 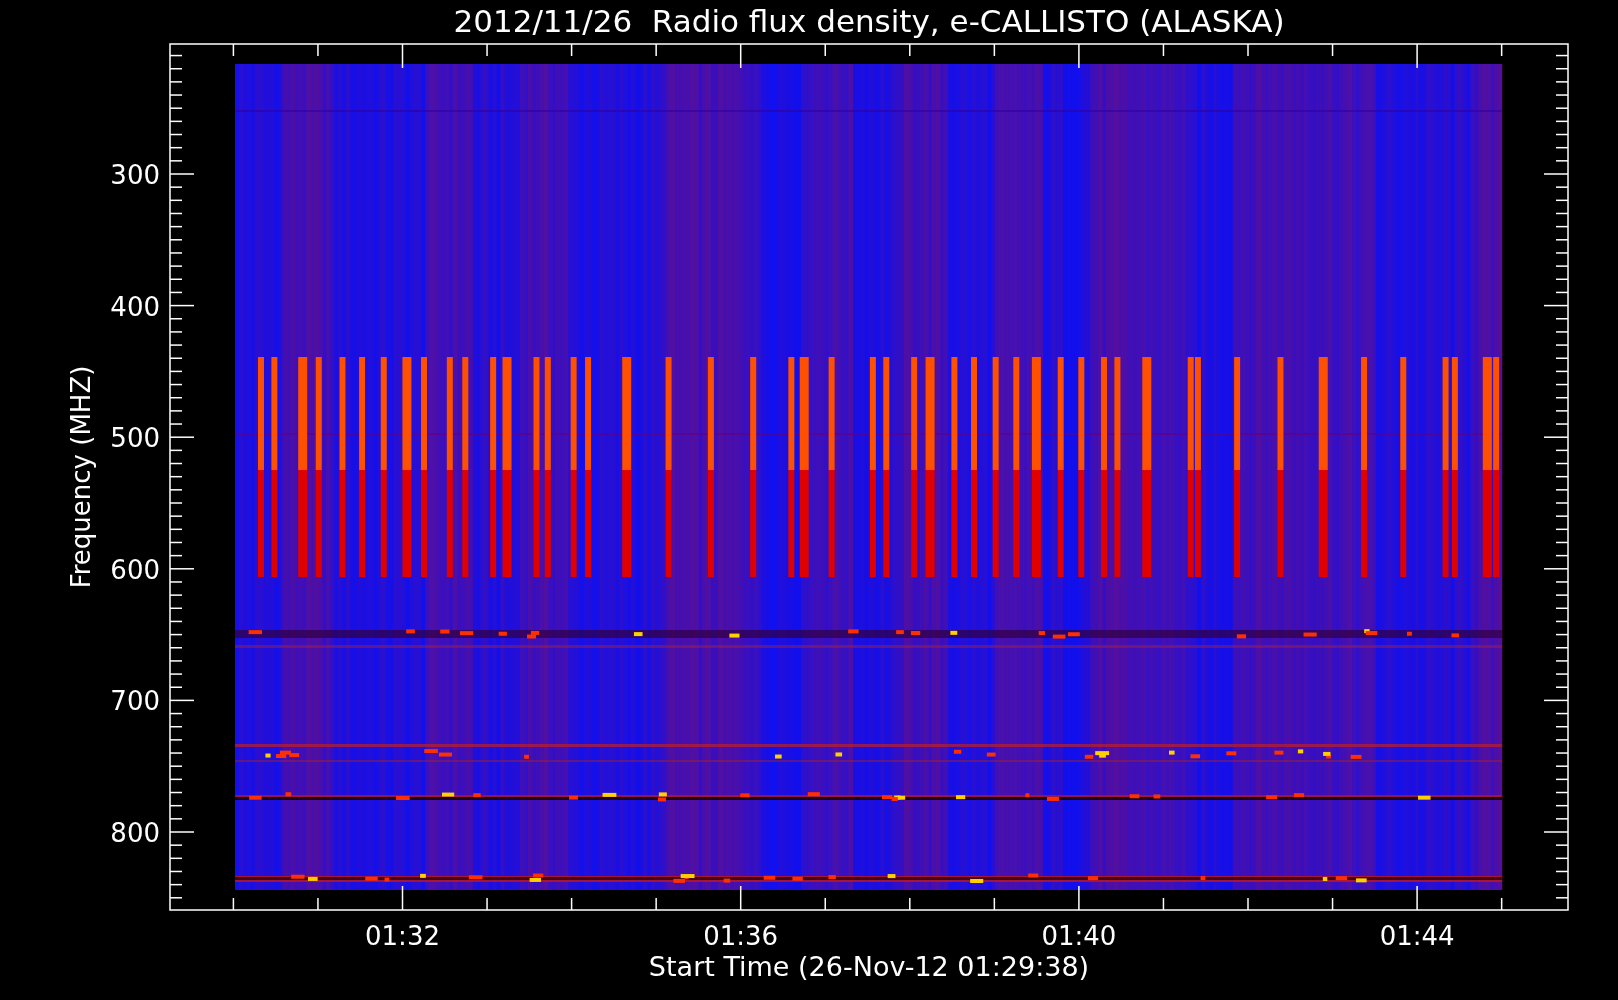 What do you see at coordinates (402, 936) in the screenshot?
I see `x-tick-label: 01:32` at bounding box center [402, 936].